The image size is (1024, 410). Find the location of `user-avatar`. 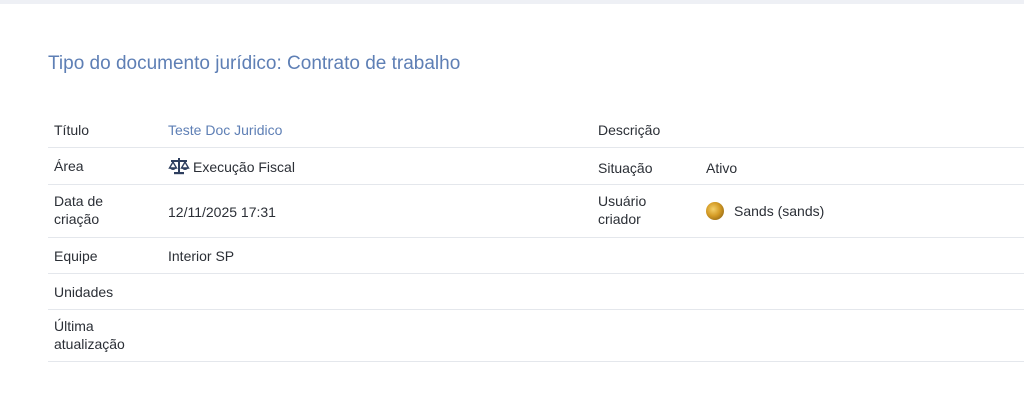

user-avatar is located at coordinates (715, 211).